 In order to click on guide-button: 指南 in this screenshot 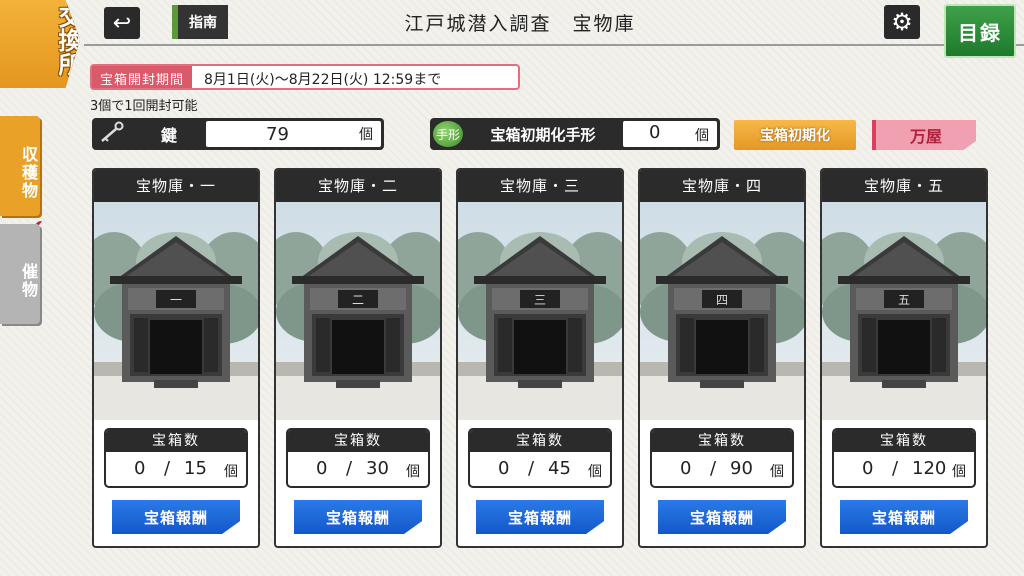, I will do `click(200, 22)`.